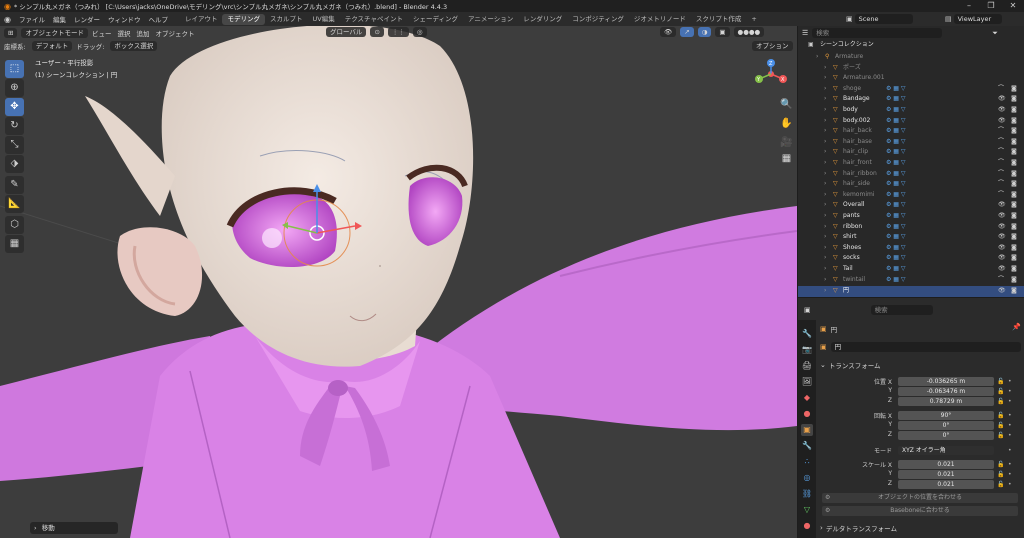 The width and height of the screenshot is (1024, 538). Describe the element at coordinates (772, 46) in the screenshot. I see `options-dropdown: オプション` at that location.